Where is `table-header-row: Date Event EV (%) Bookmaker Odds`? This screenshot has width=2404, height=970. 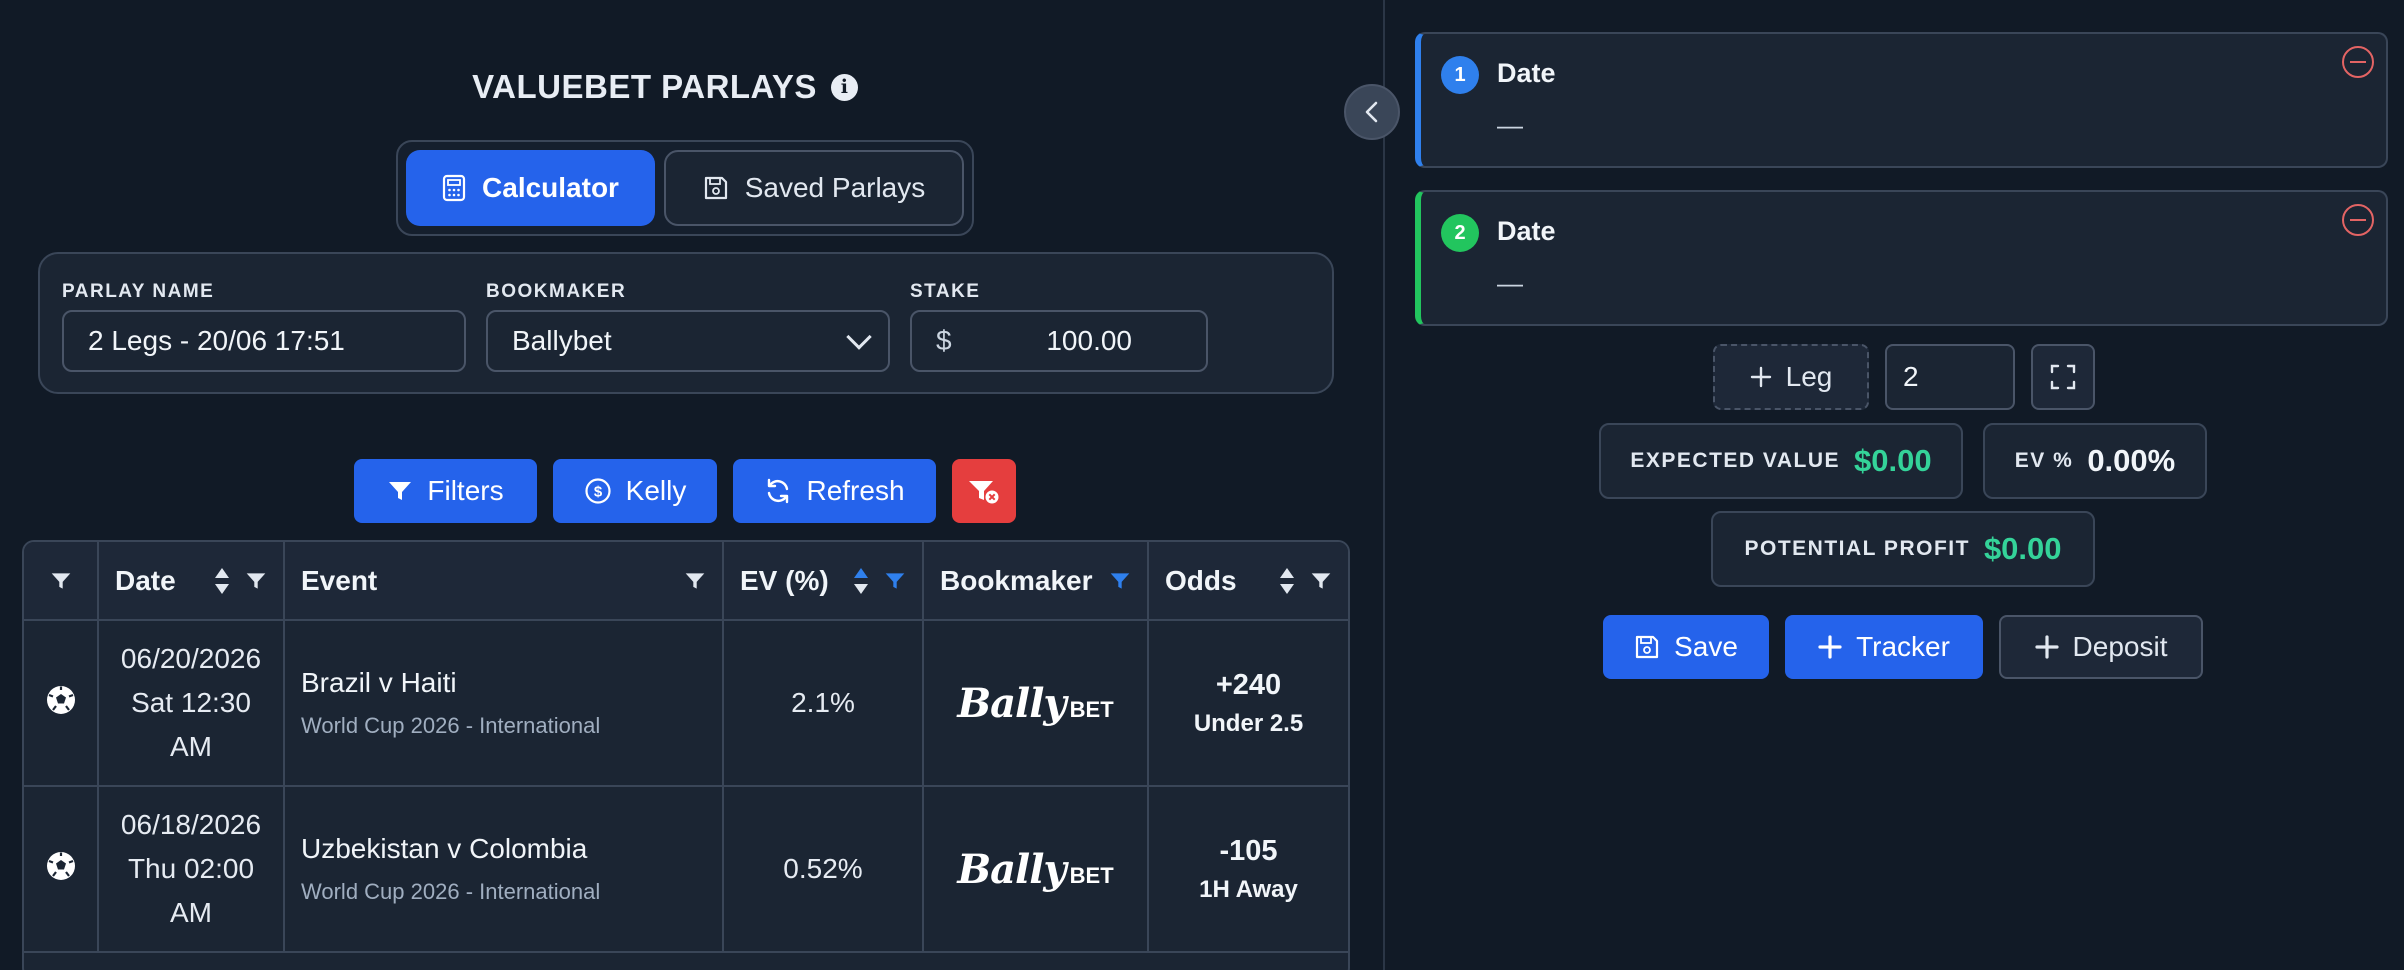 table-header-row: Date Event EV (%) Bookmaker Odds is located at coordinates (686, 581).